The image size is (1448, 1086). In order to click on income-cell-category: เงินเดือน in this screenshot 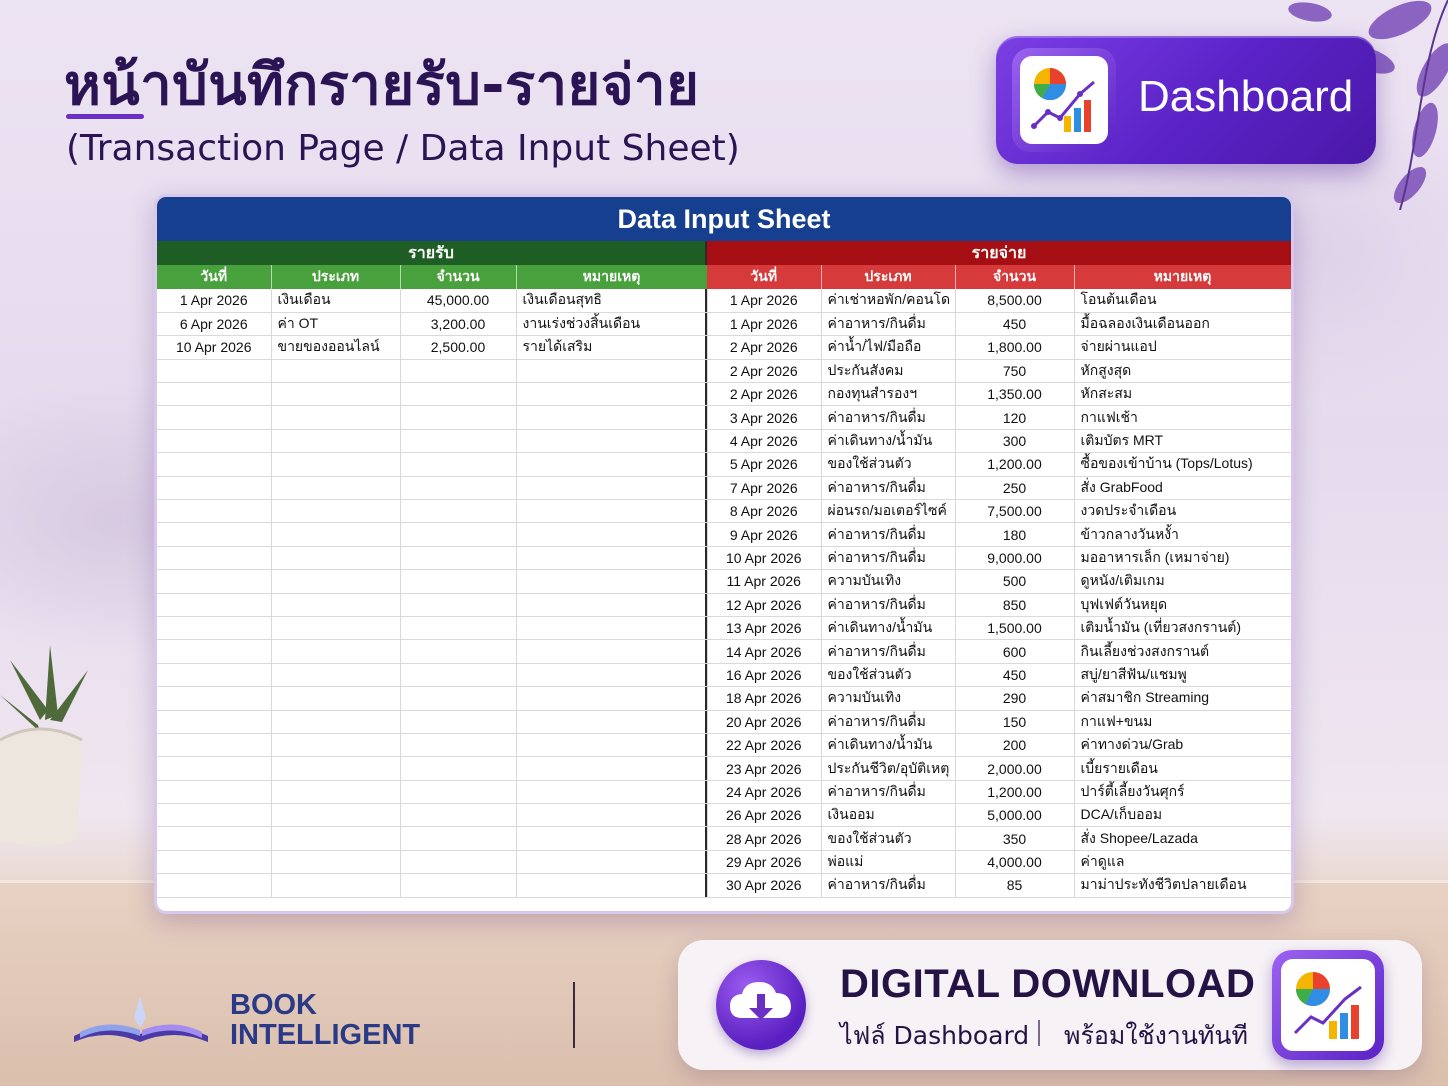, I will do `click(336, 301)`.